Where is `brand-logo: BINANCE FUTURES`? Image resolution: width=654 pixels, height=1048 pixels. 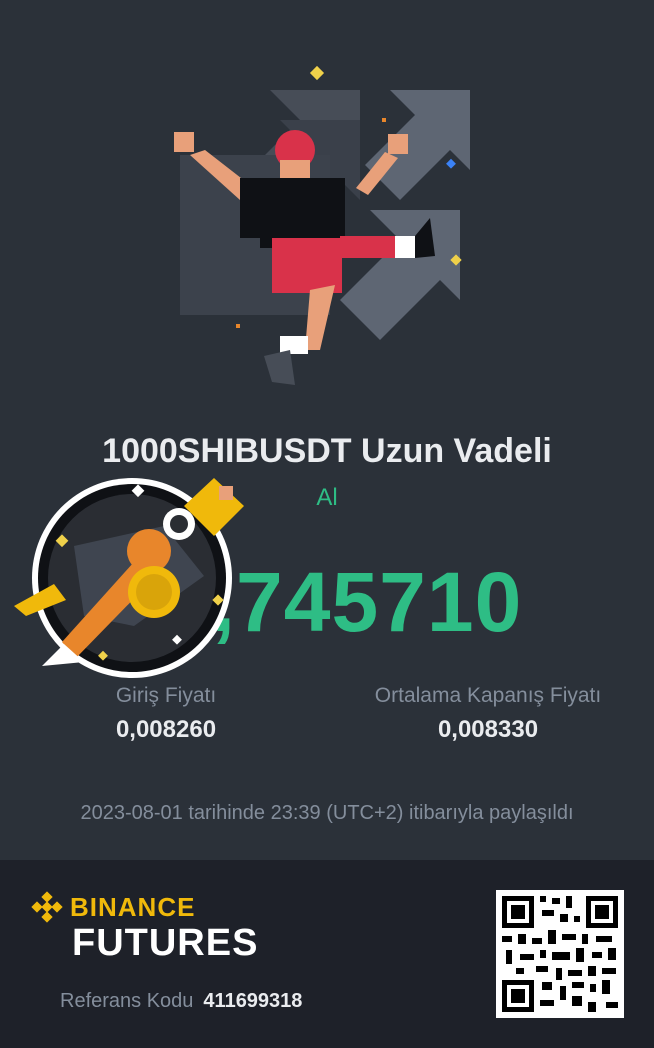 brand-logo: BINANCE FUTURES is located at coordinates (144, 927).